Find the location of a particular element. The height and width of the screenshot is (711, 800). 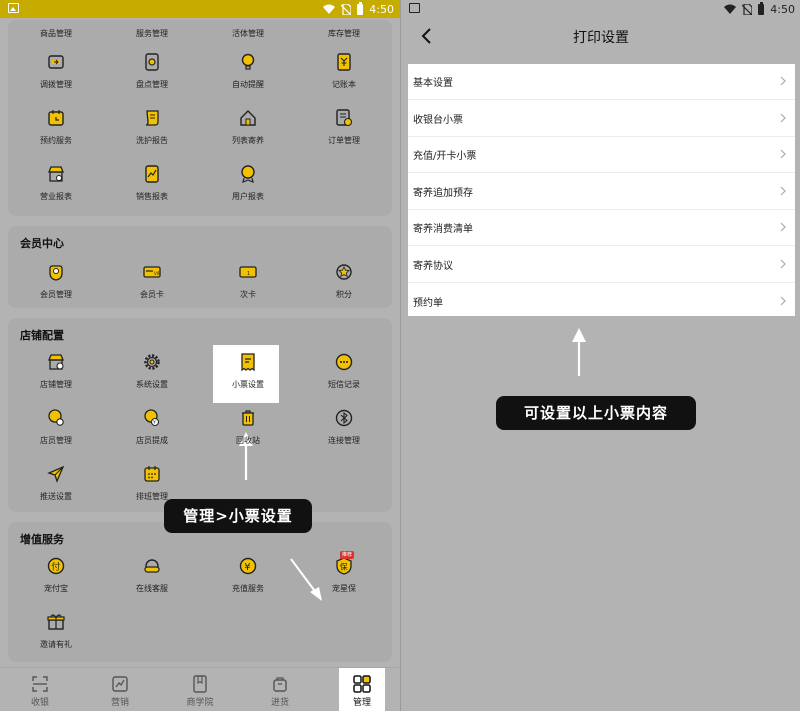

grid-item: 系统设置 is located at coordinates (152, 380).